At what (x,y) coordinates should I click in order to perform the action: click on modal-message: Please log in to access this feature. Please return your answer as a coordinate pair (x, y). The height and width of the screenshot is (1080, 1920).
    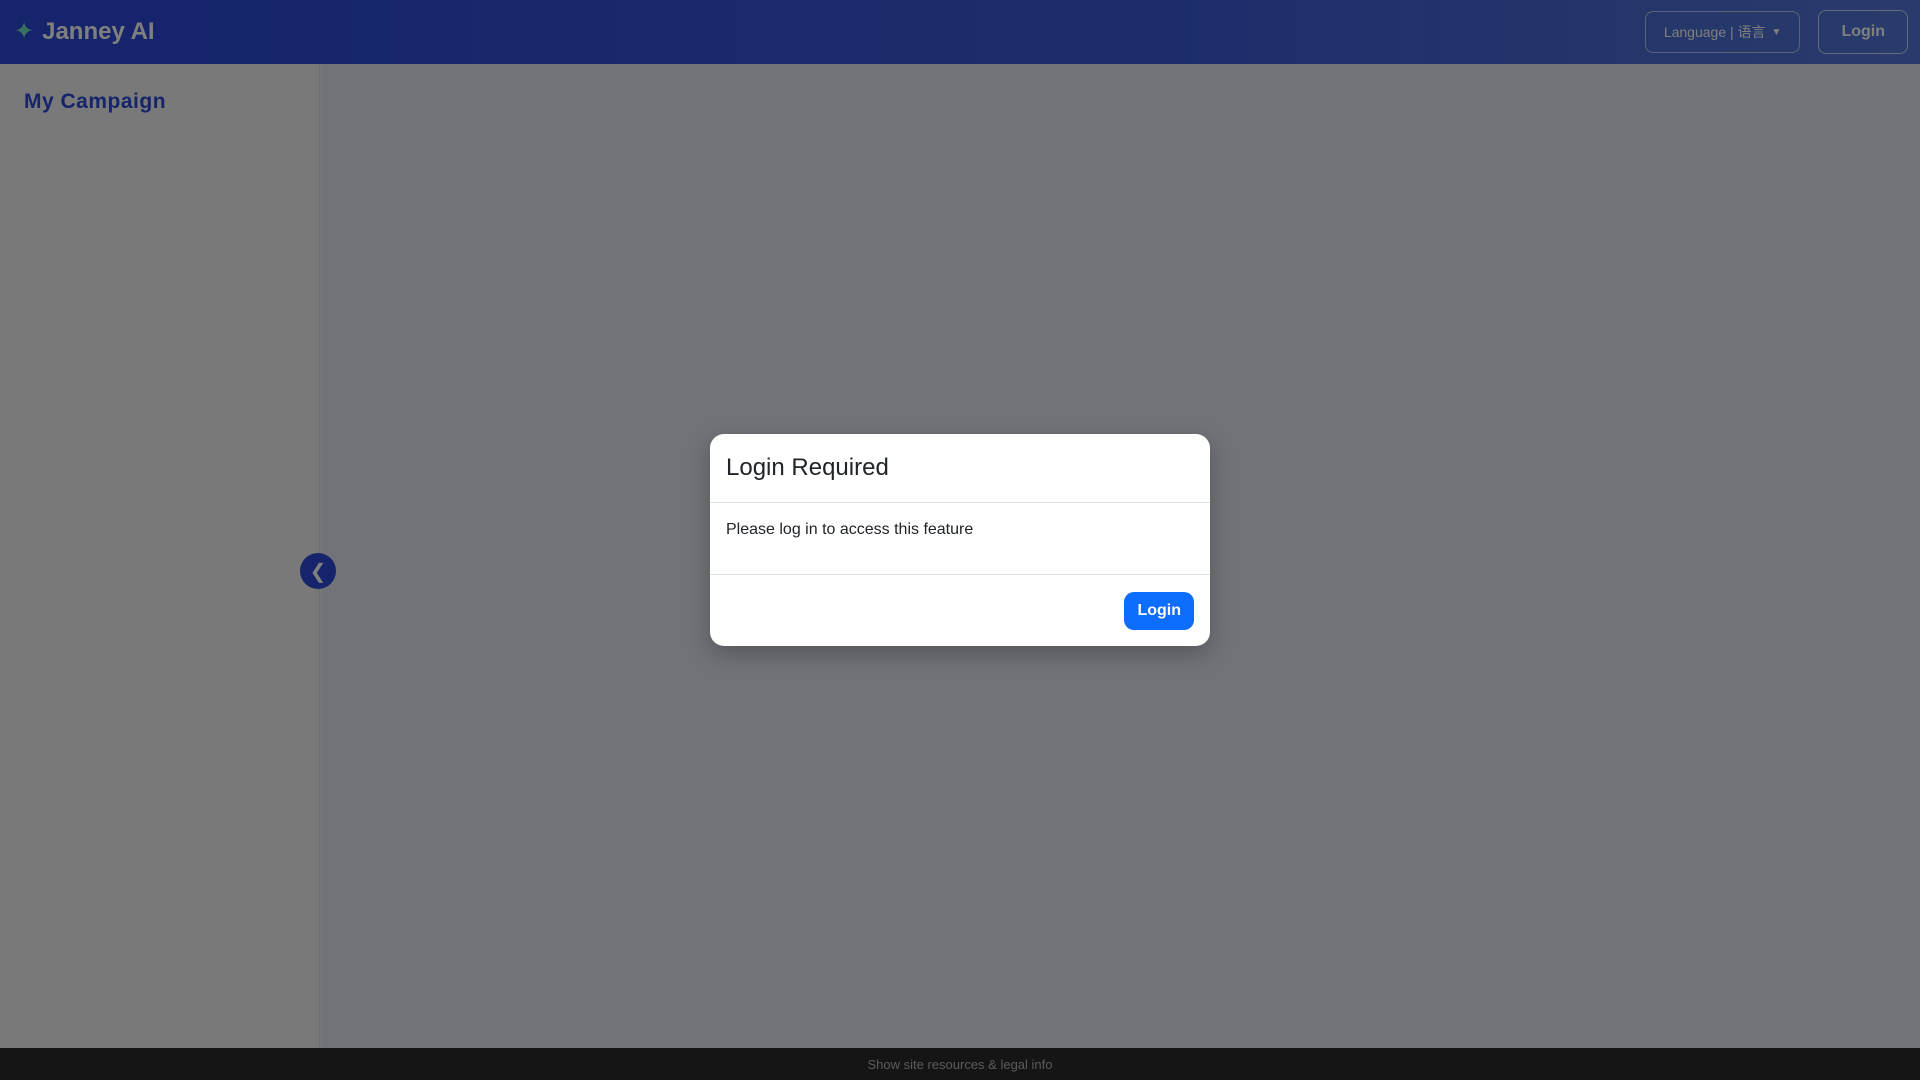
    Looking at the image, I should click on (850, 529).